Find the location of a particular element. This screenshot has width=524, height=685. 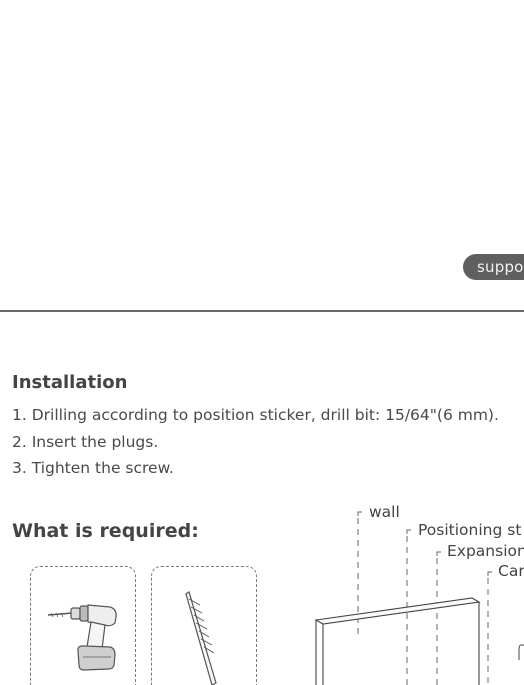

support-button: suppo is located at coordinates (493, 267).